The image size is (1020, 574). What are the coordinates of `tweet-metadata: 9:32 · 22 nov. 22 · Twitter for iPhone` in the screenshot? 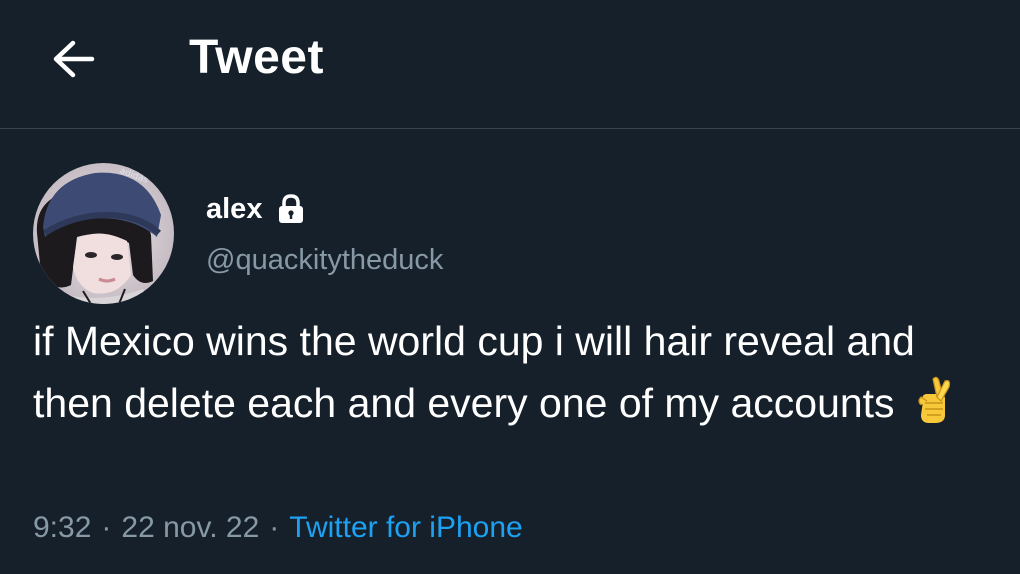 It's located at (278, 528).